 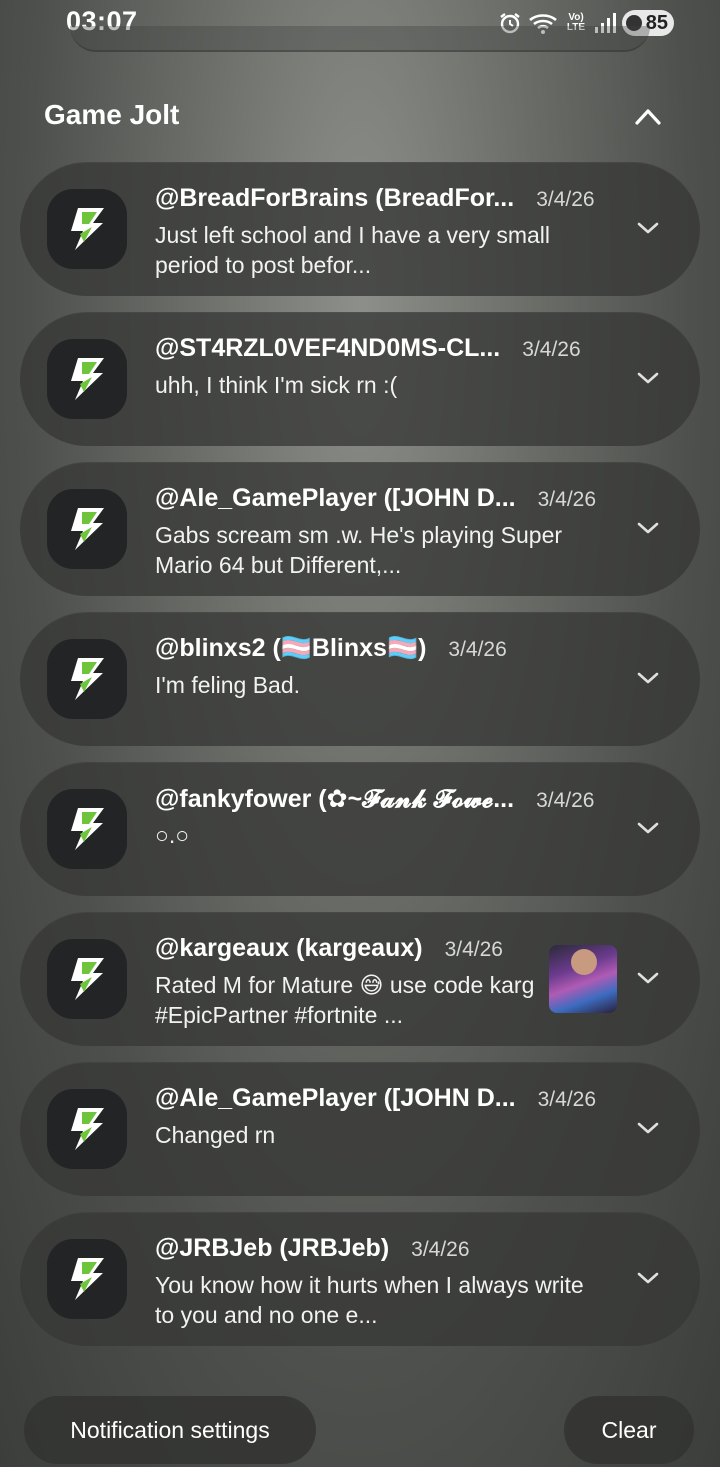 What do you see at coordinates (112, 114) in the screenshot?
I see `app-group-title: Game Jolt` at bounding box center [112, 114].